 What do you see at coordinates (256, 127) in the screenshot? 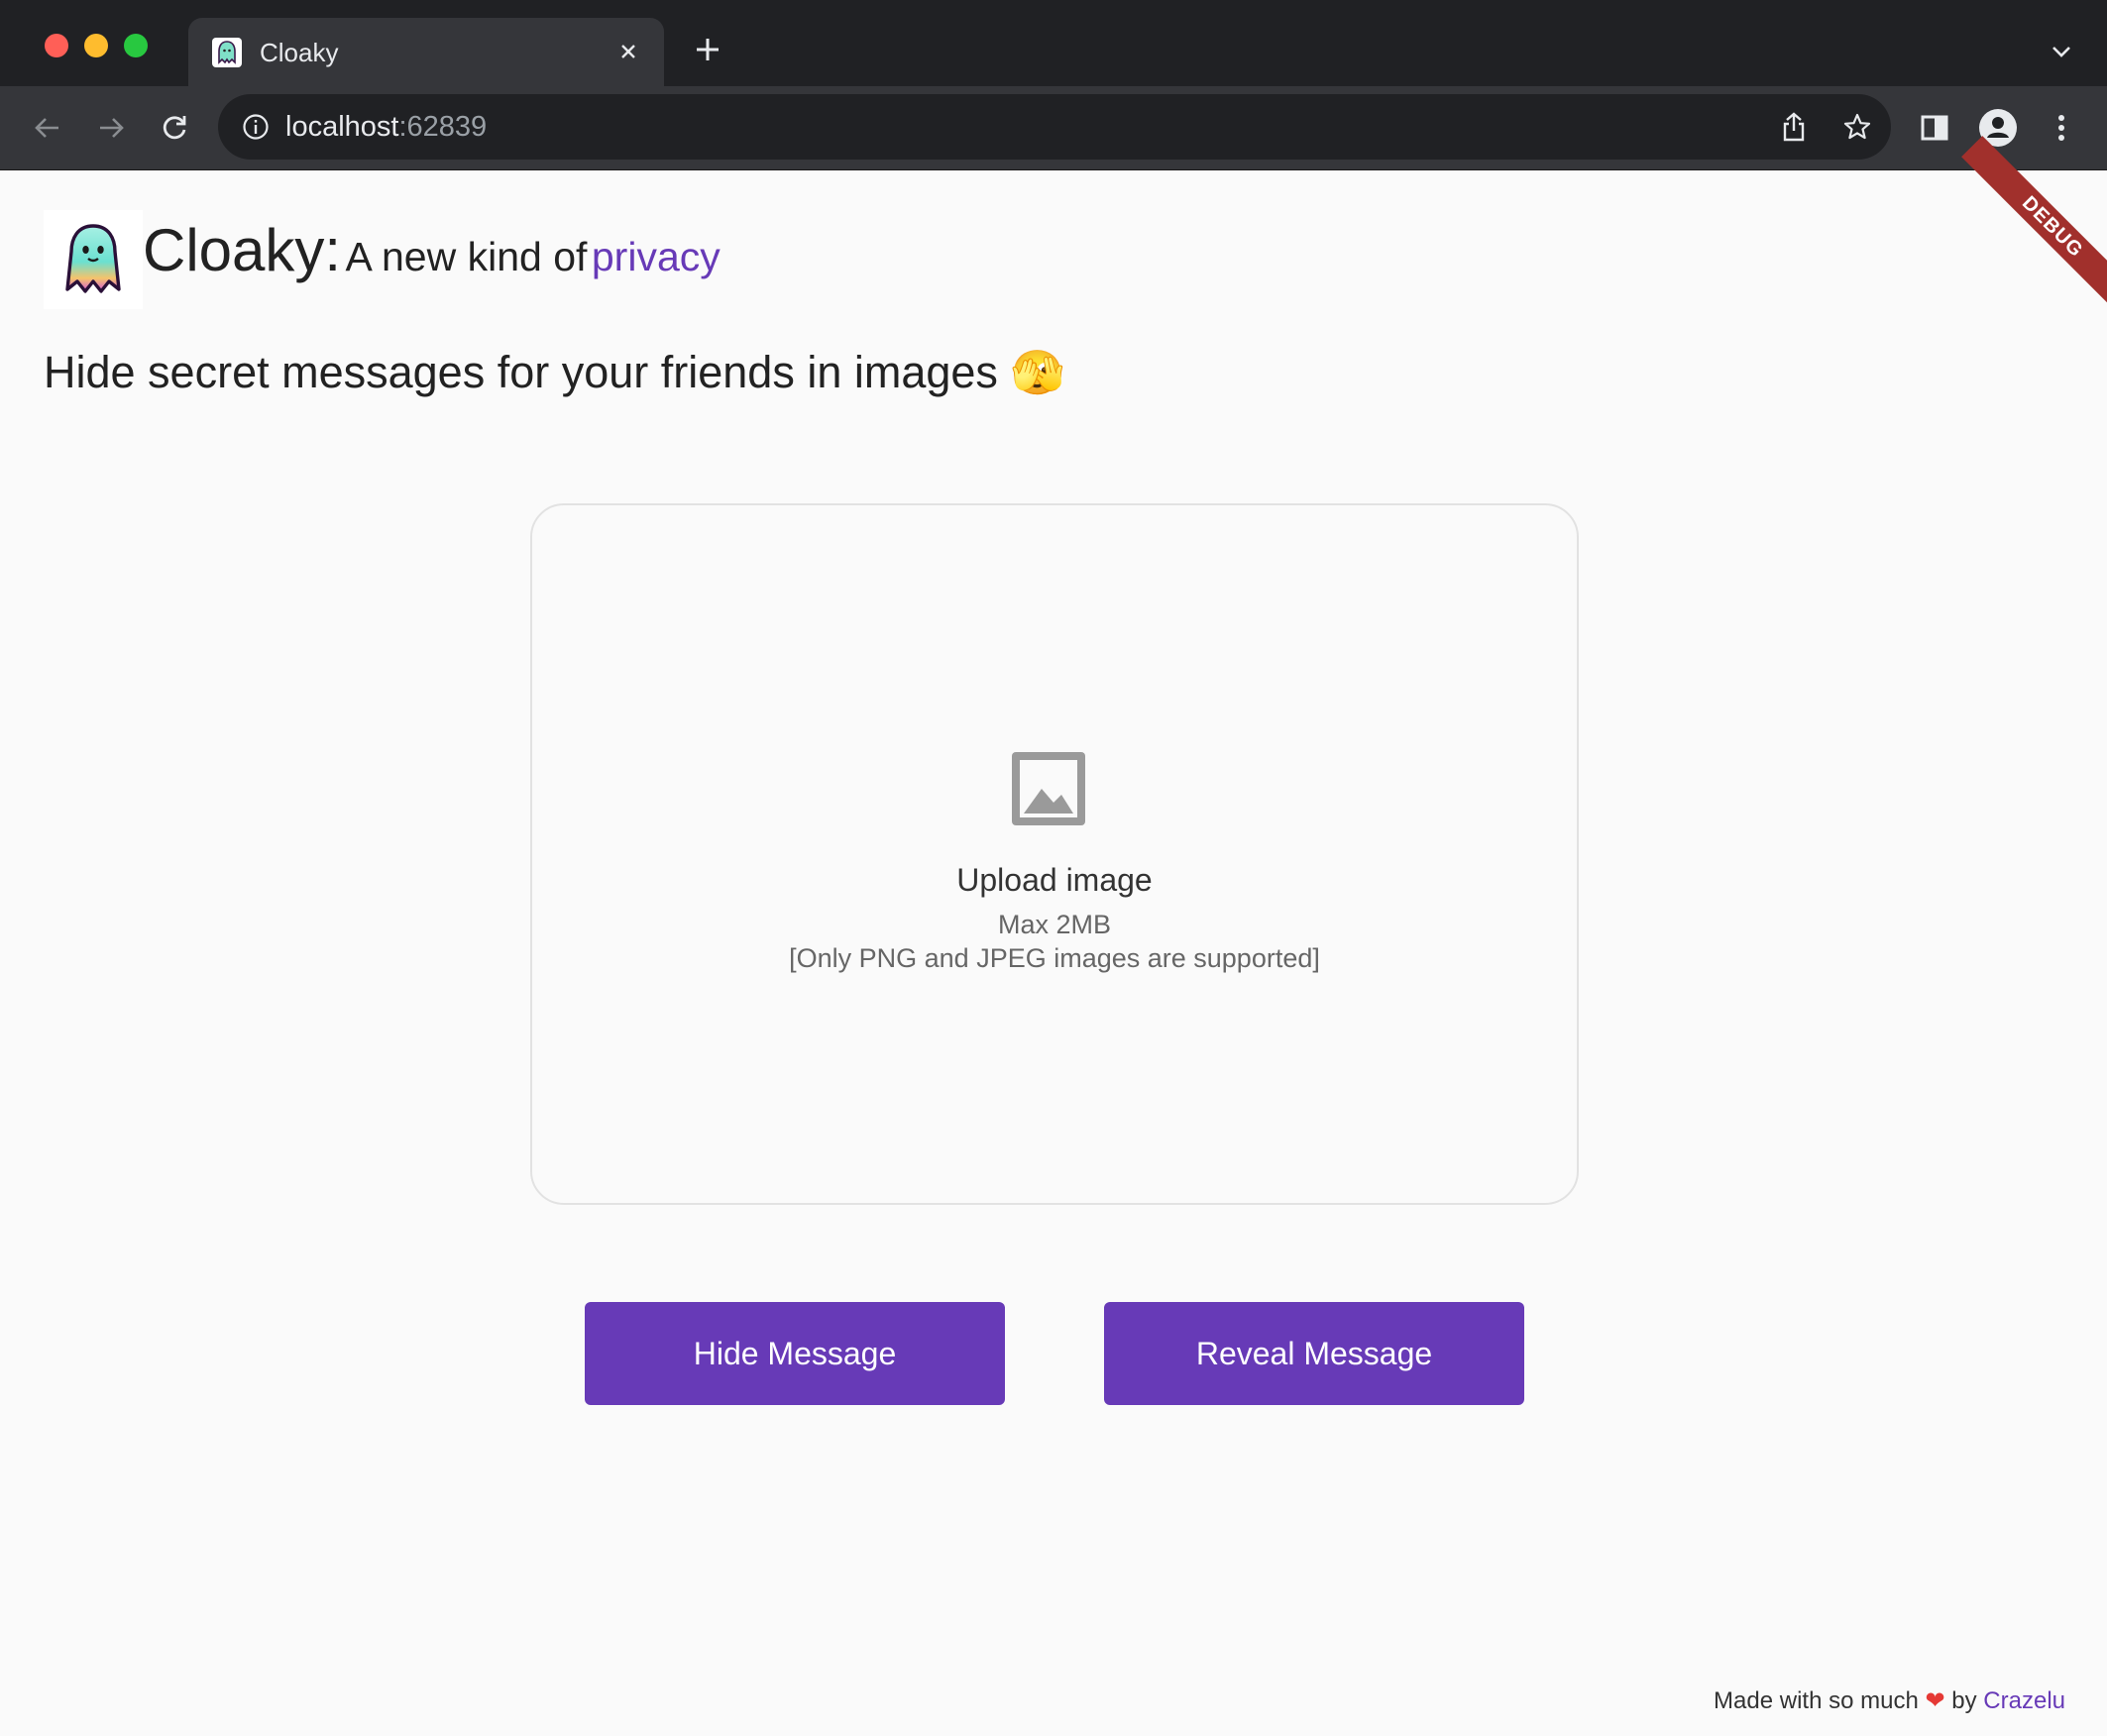
I see `info-icon` at bounding box center [256, 127].